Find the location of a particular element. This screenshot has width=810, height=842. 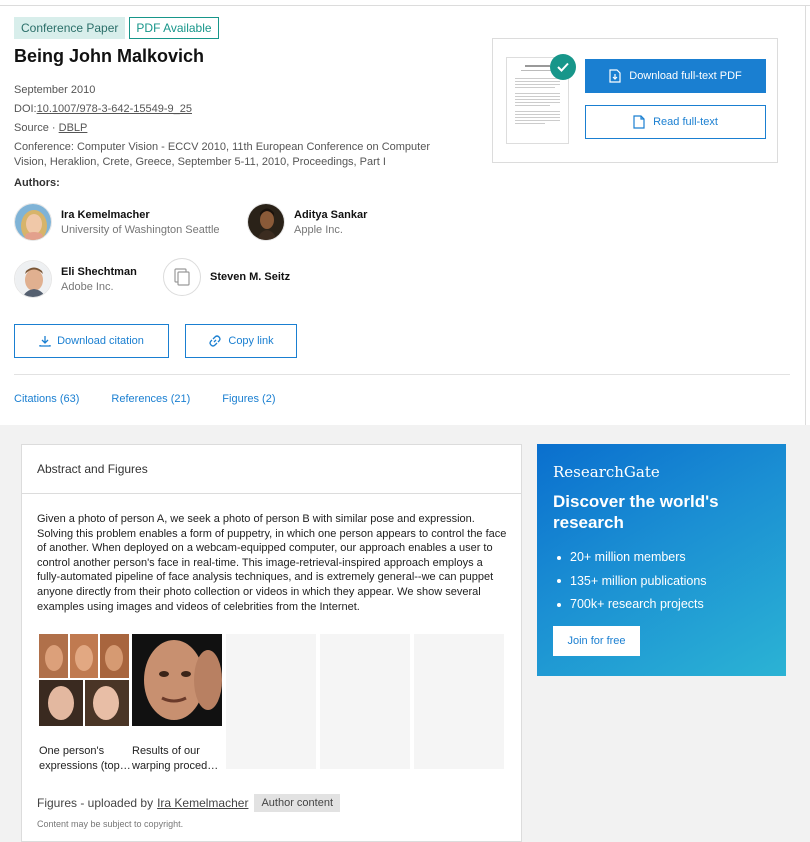

author-item-steven-seitz: Steven M. Seitz is located at coordinates (226, 277).